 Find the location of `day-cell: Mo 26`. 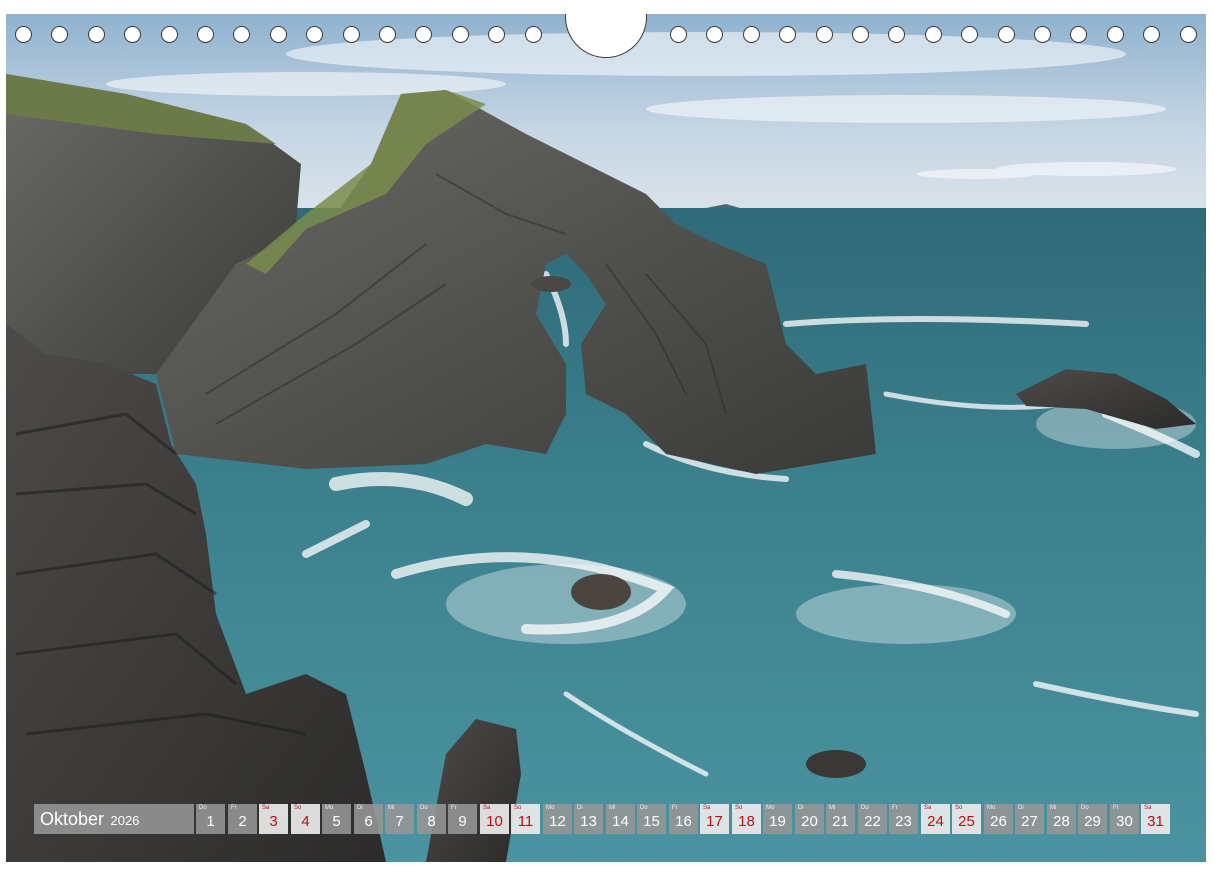

day-cell: Mo 26 is located at coordinates (998, 819).